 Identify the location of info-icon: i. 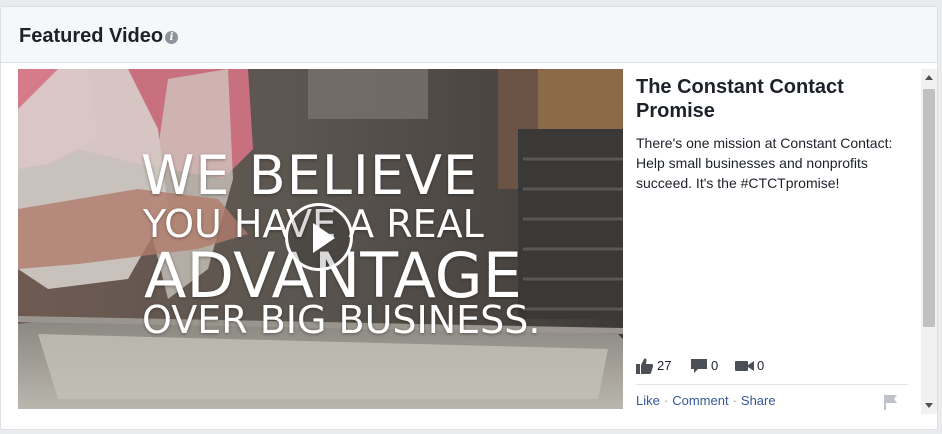
(171, 37).